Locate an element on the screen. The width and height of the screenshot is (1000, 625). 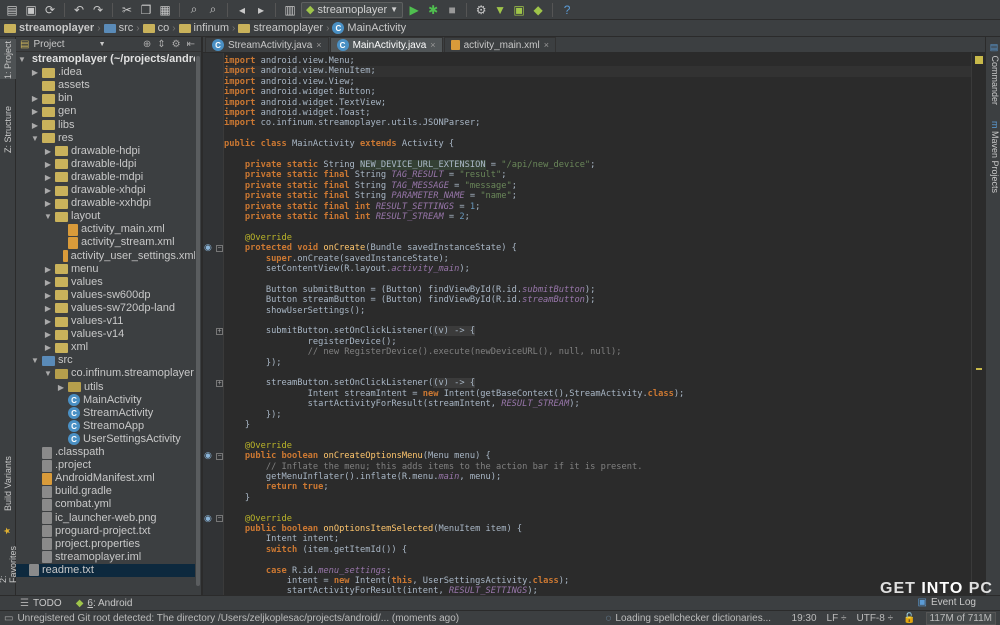
replace-icon: ⌕ is located at coordinates (213, 10).